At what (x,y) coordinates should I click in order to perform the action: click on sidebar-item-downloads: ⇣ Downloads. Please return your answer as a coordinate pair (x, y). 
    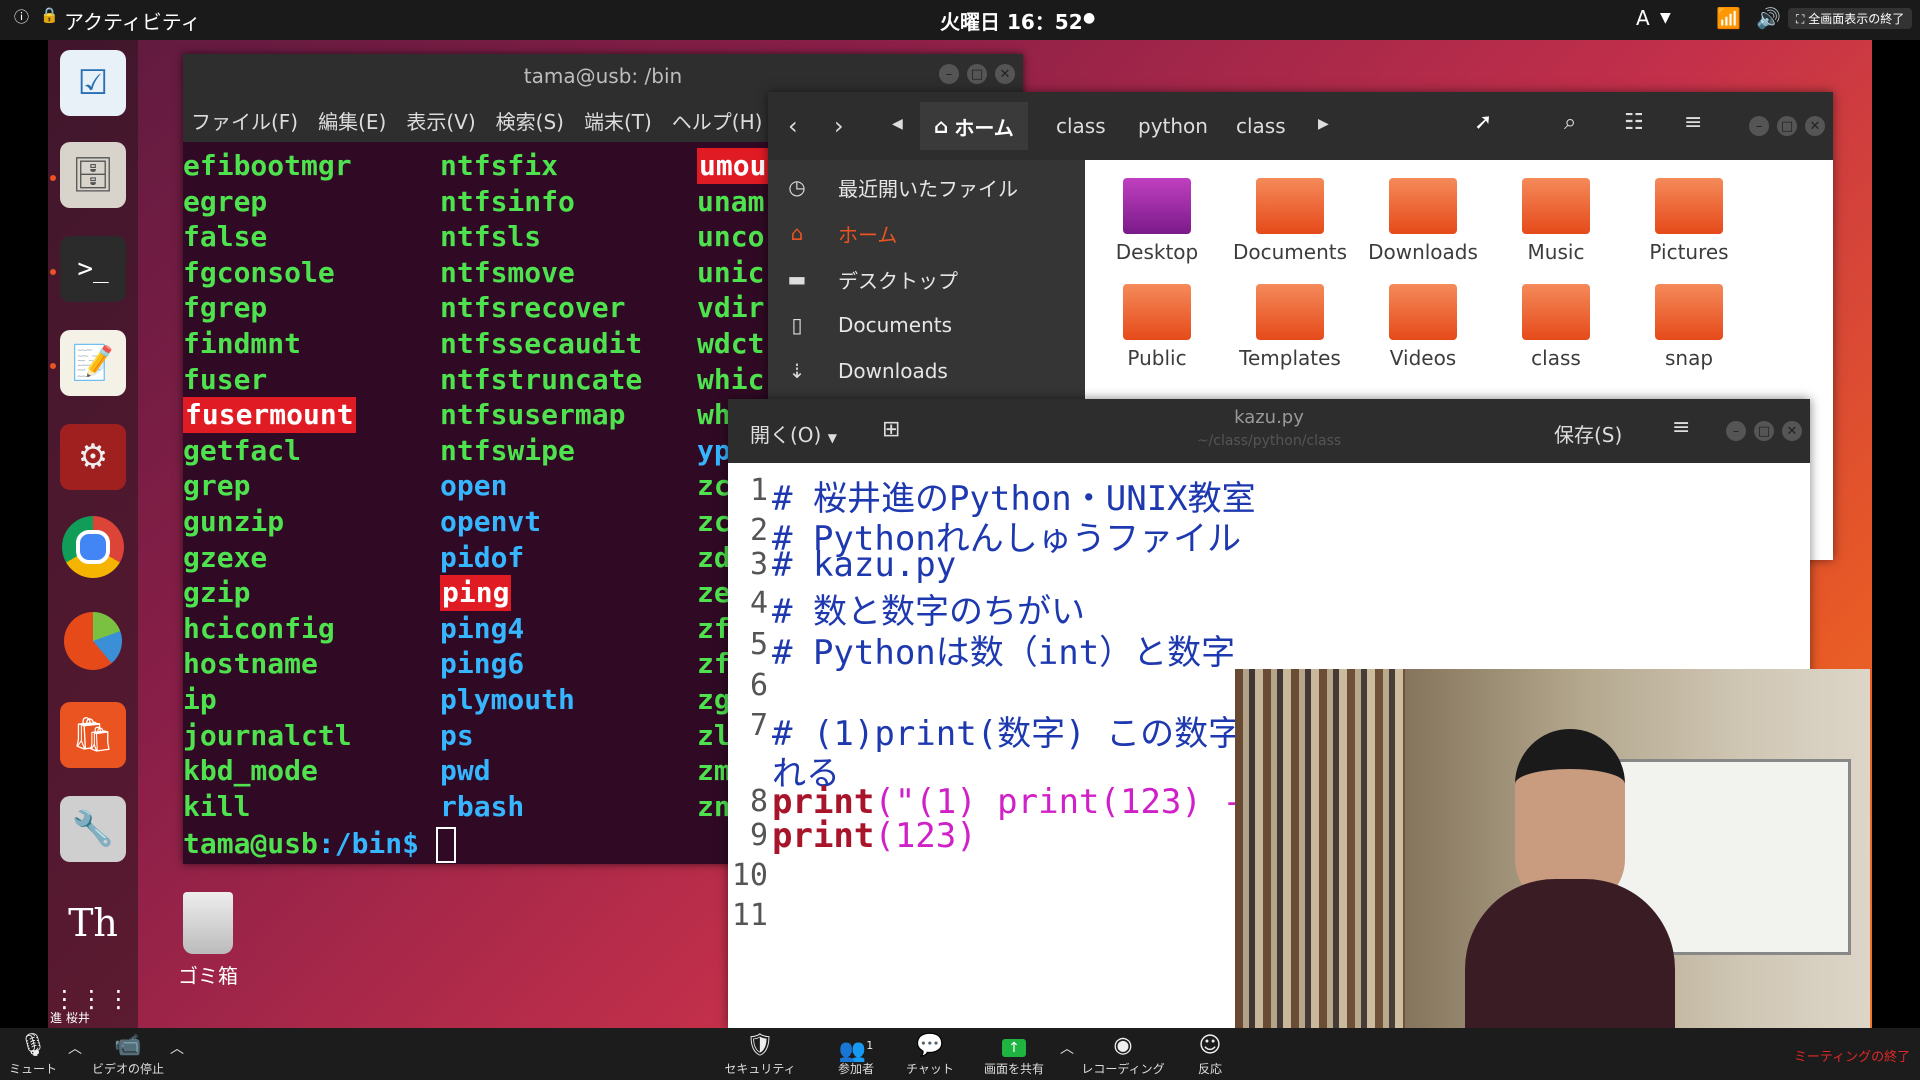
    Looking at the image, I should click on (926, 371).